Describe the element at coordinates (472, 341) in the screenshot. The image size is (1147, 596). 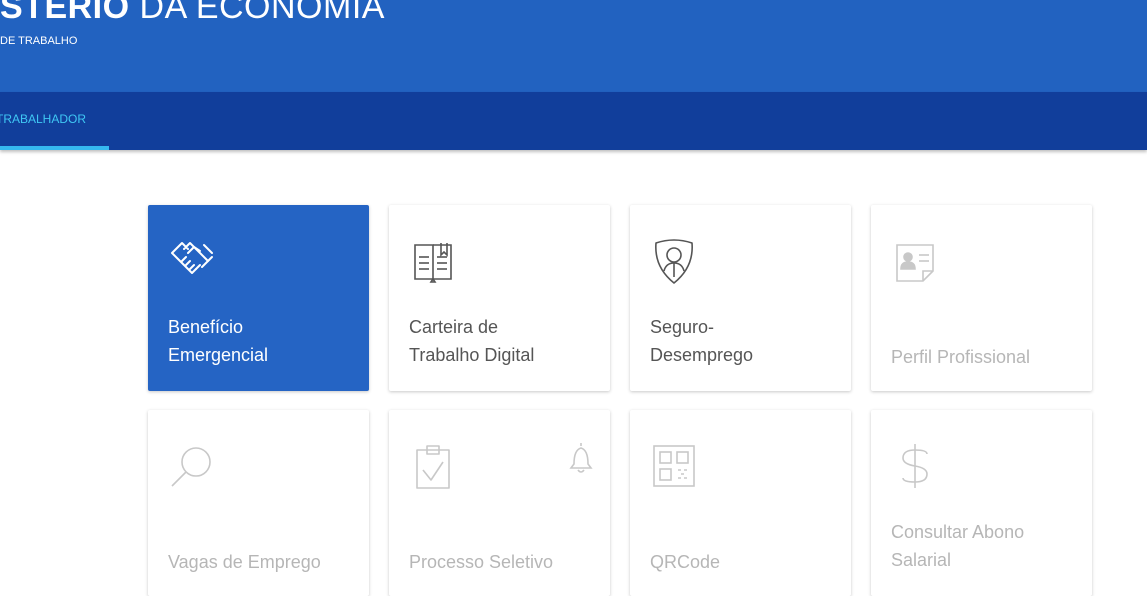
I see `card-label: Carteira de Trabalho Digital` at that location.